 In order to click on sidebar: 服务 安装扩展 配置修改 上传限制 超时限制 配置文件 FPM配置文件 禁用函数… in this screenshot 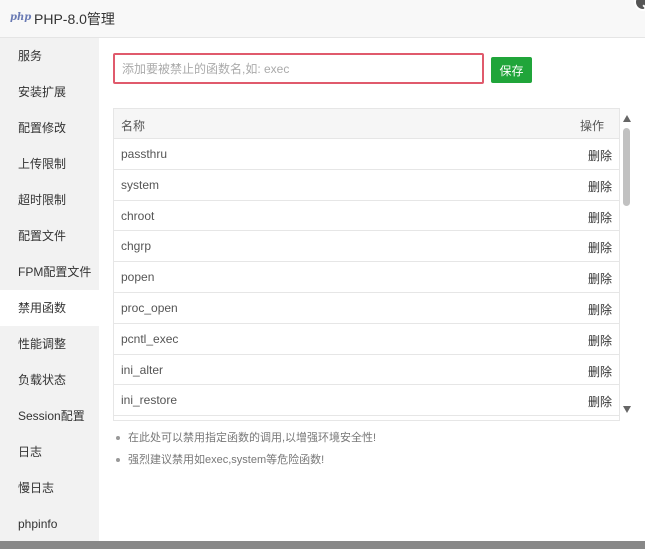, I will do `click(49, 289)`.